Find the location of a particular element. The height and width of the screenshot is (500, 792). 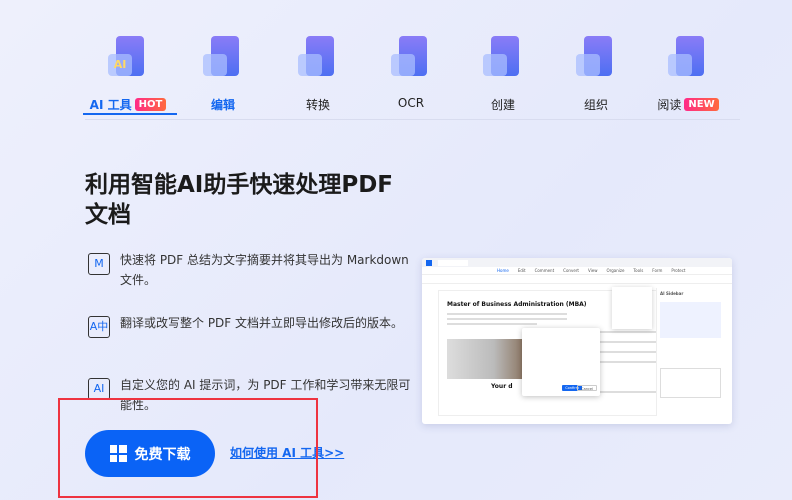

tab-0: AI AI 工具 HOT is located at coordinates (130, 73).